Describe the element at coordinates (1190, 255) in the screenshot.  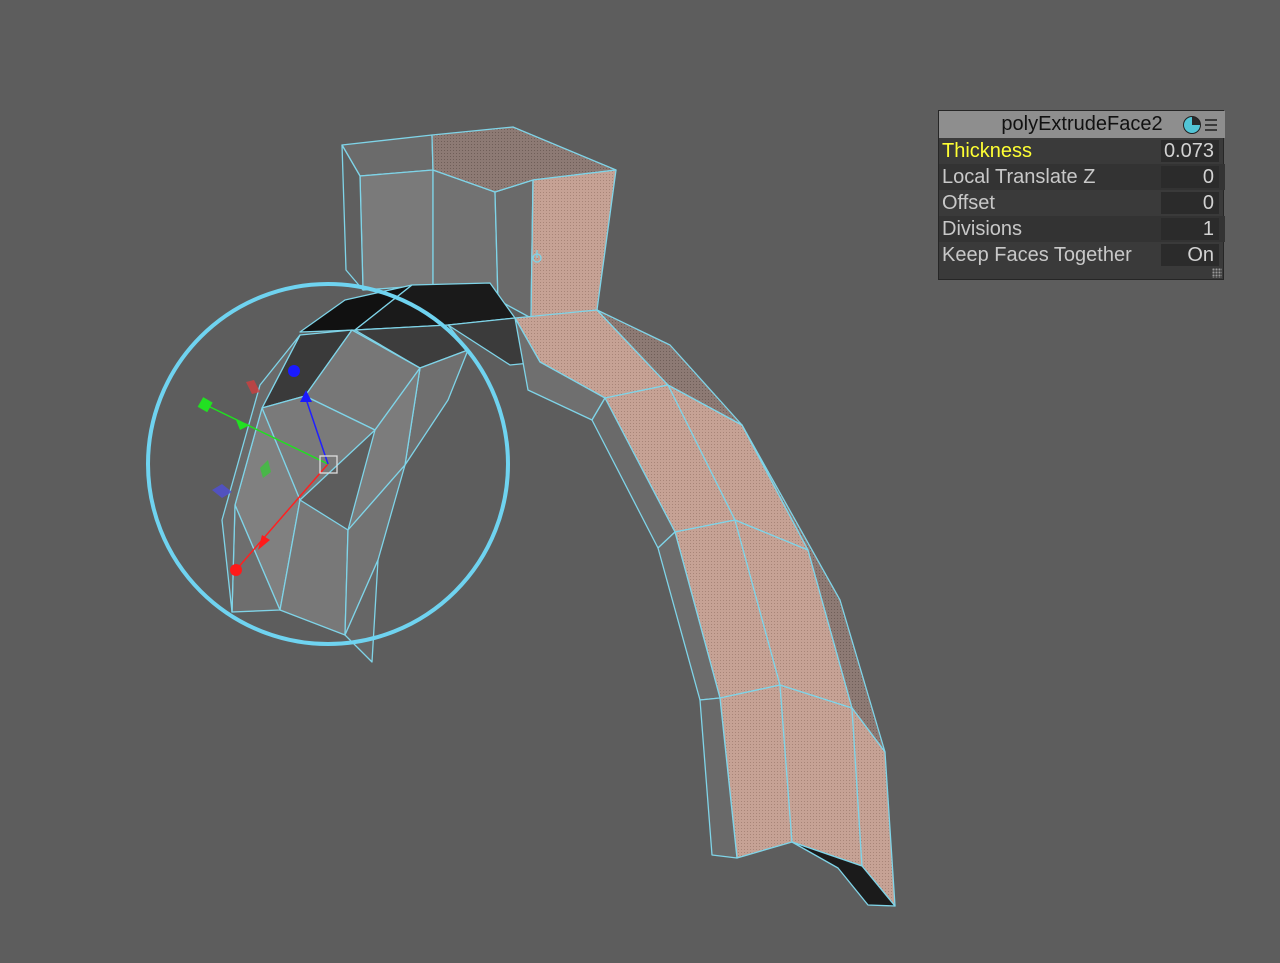
I see `attribute-value-field: On` at that location.